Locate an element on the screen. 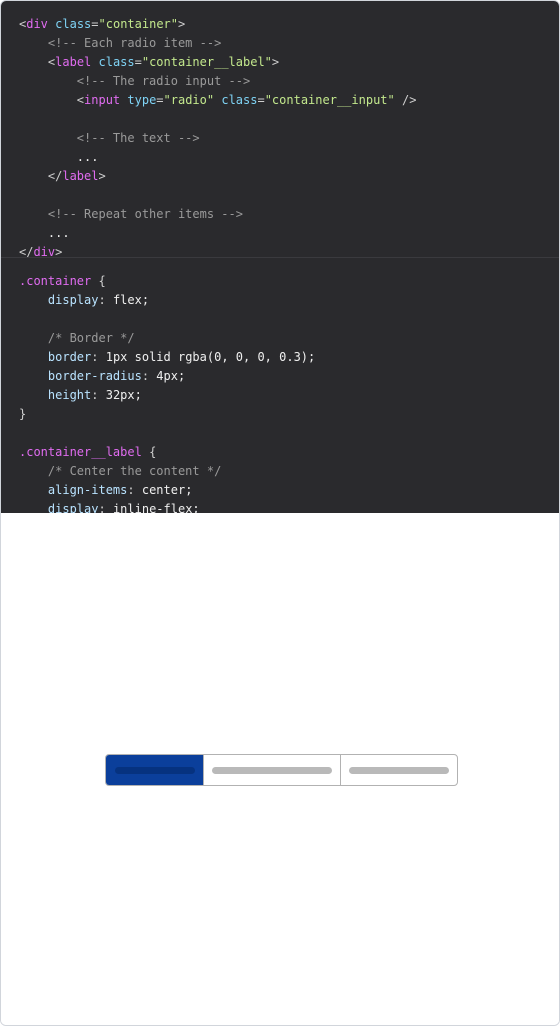 The height and width of the screenshot is (1026, 560). code-line: </label> is located at coordinates (76, 176).